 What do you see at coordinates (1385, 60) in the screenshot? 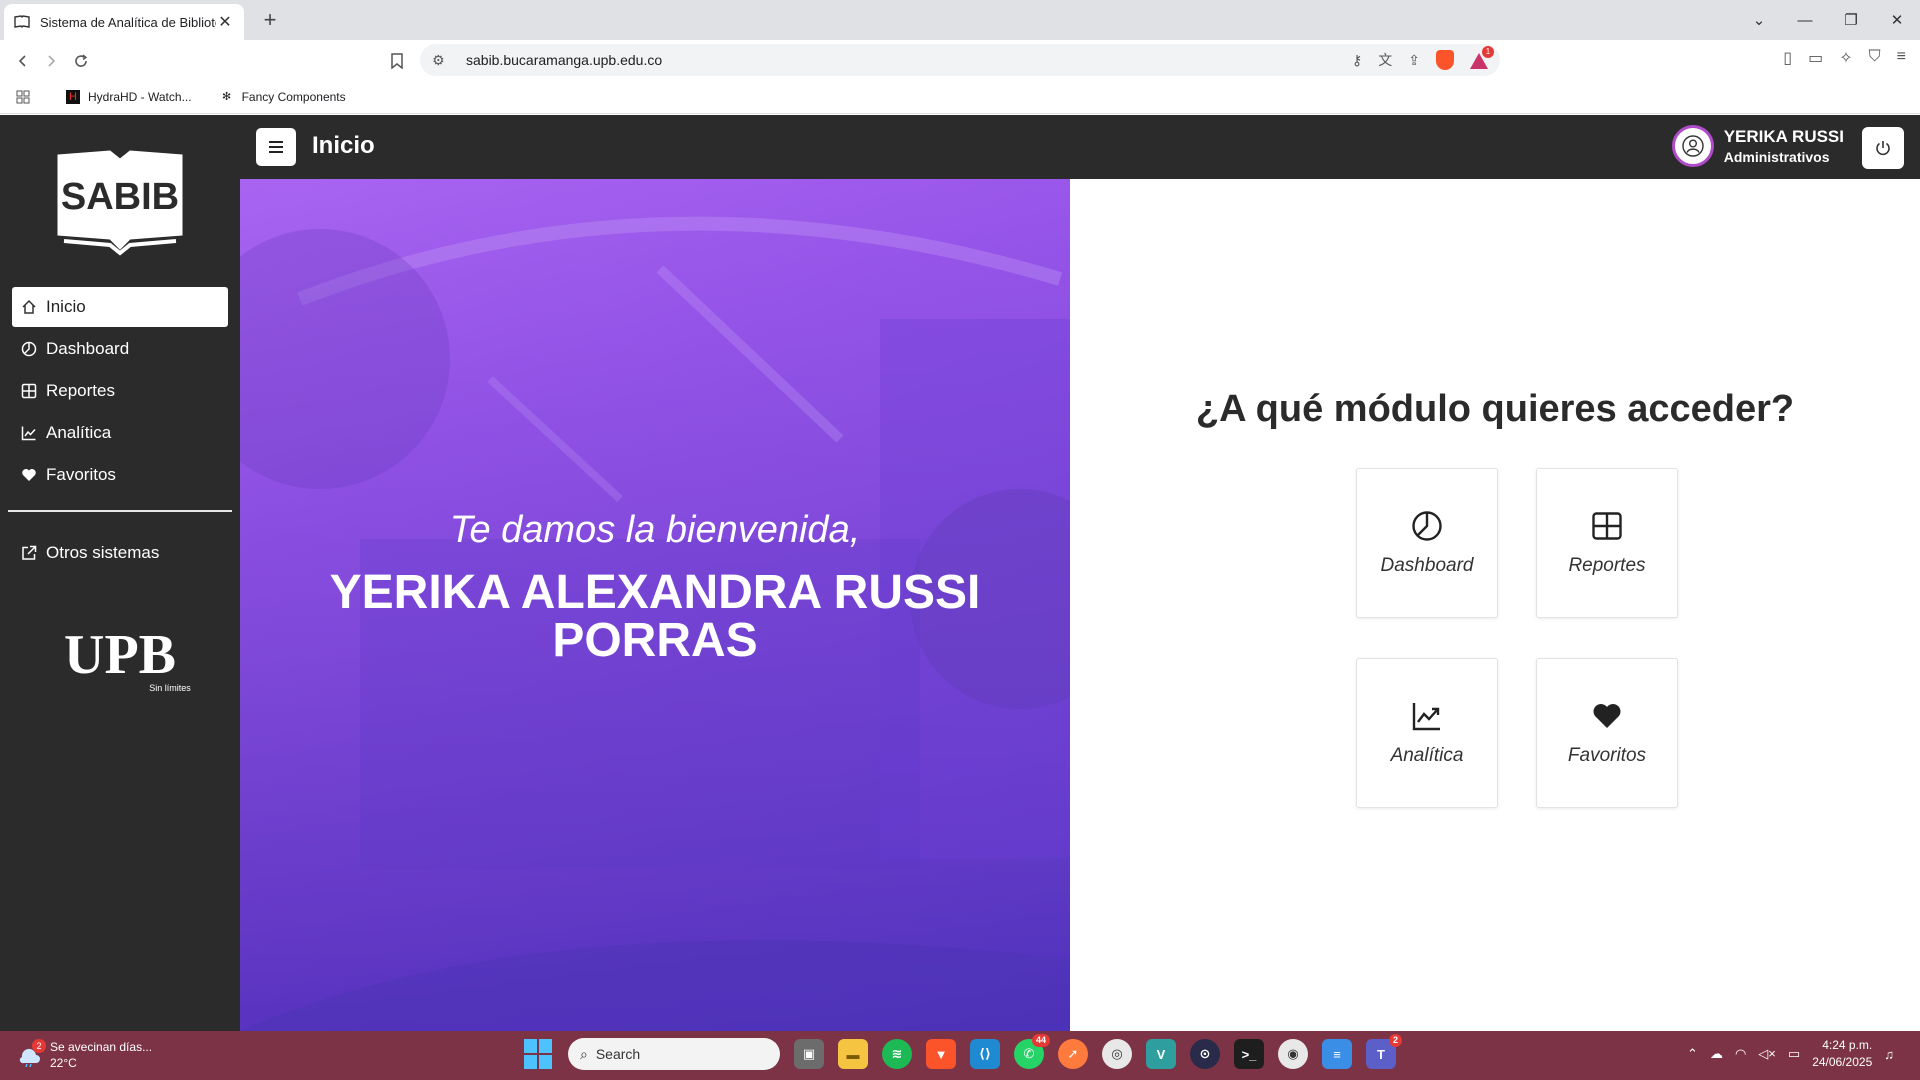
I see `translate-icon: 文` at bounding box center [1385, 60].